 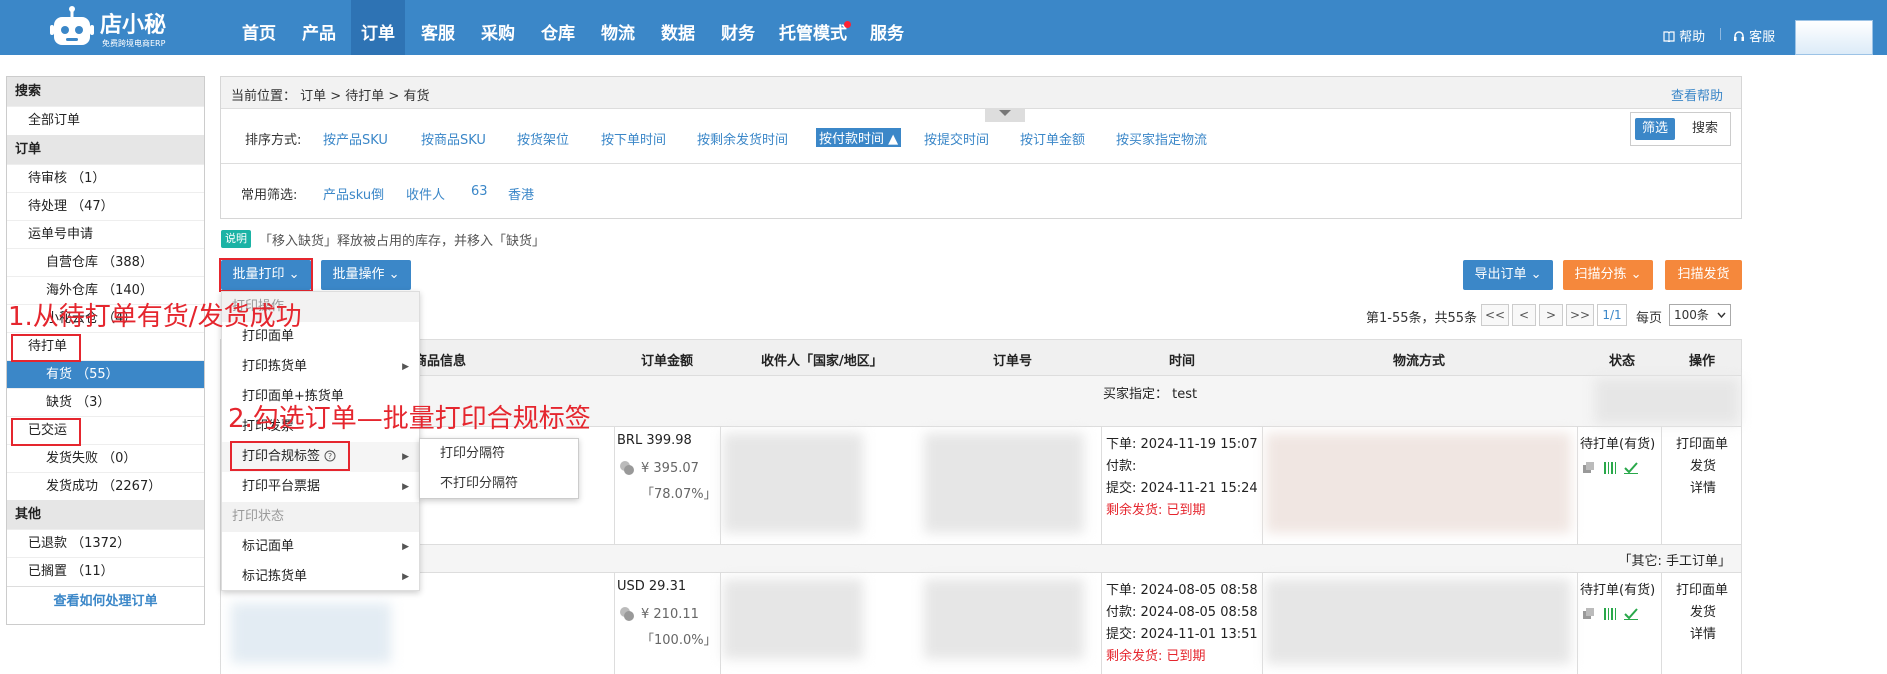 What do you see at coordinates (1005, 115) in the screenshot?
I see `collapse-toggle` at bounding box center [1005, 115].